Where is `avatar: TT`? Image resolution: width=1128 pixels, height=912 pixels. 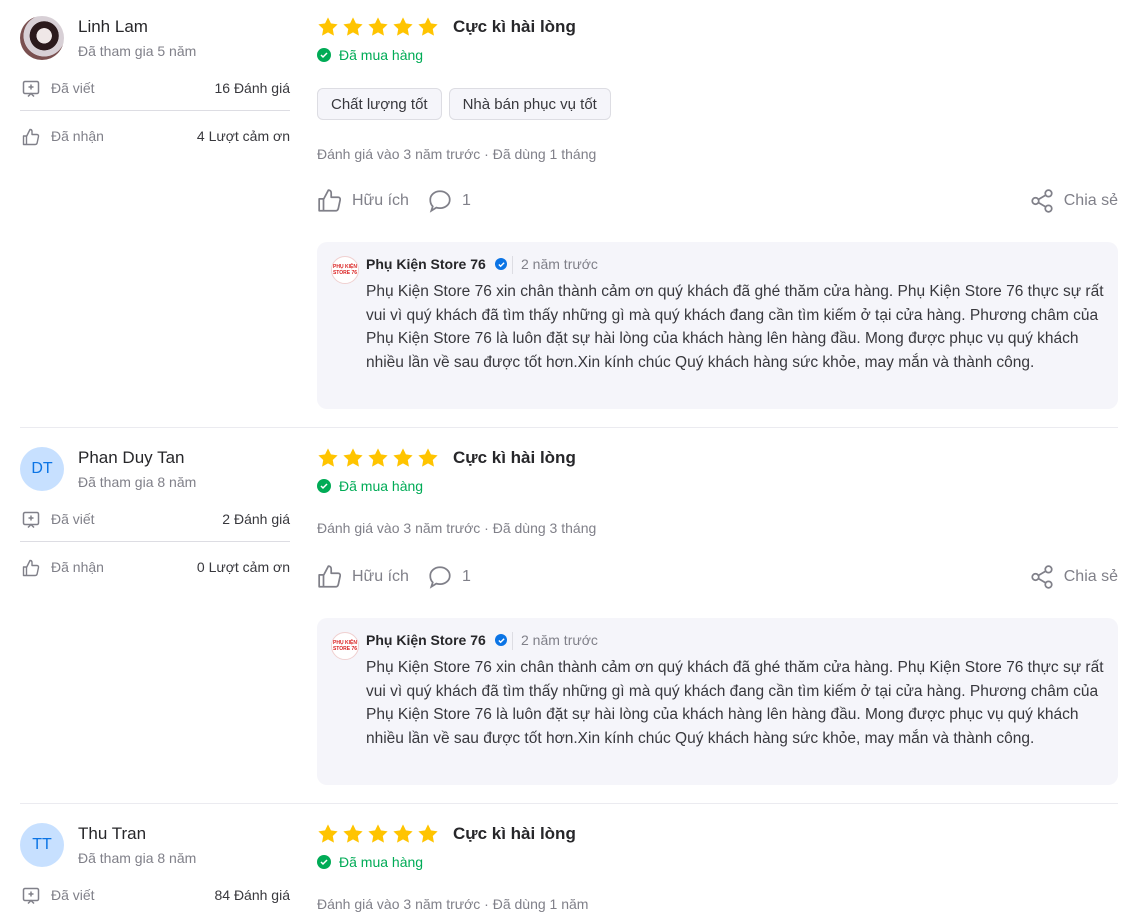 avatar: TT is located at coordinates (42, 845).